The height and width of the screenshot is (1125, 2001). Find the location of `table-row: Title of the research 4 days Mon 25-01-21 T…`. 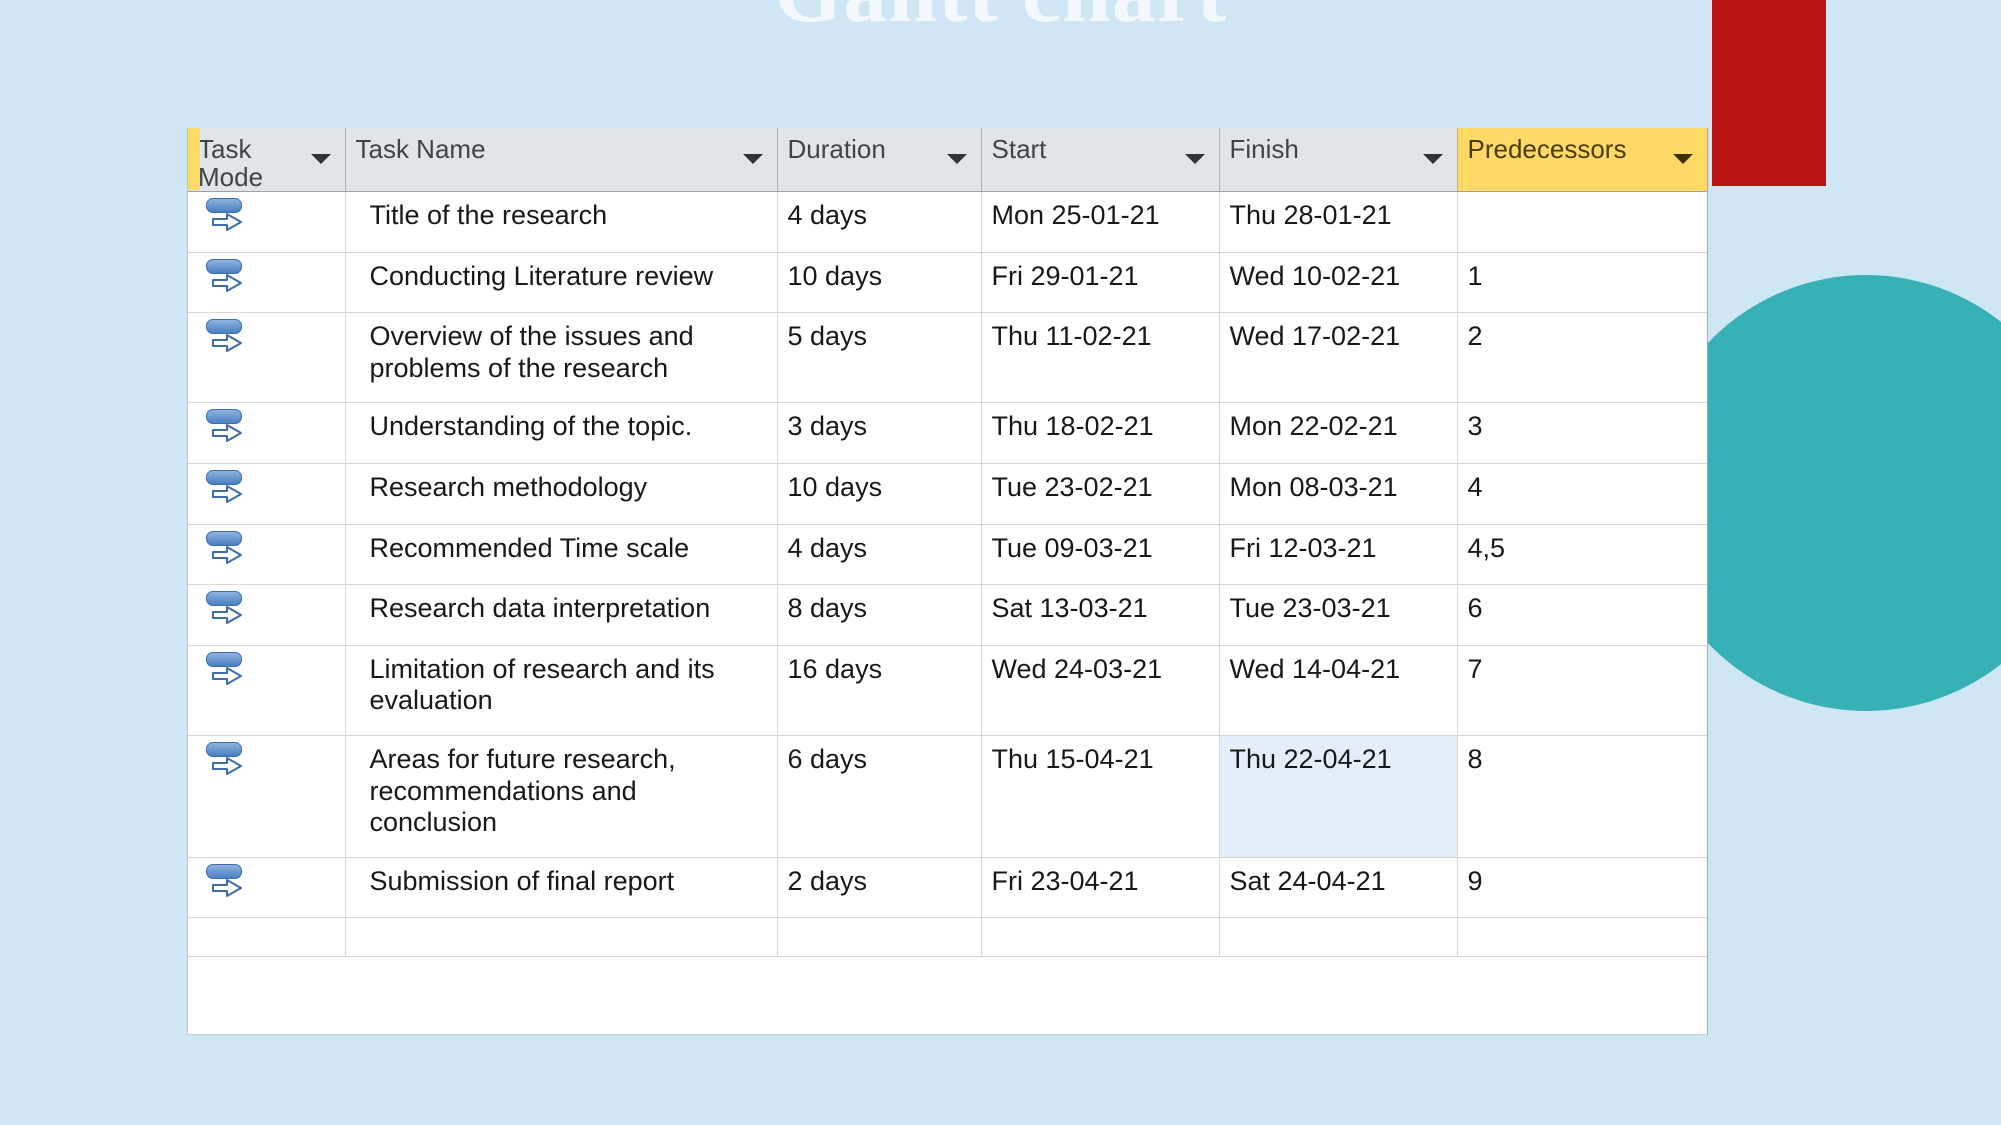

table-row: Title of the research 4 days Mon 25-01-21 T… is located at coordinates (947, 222).